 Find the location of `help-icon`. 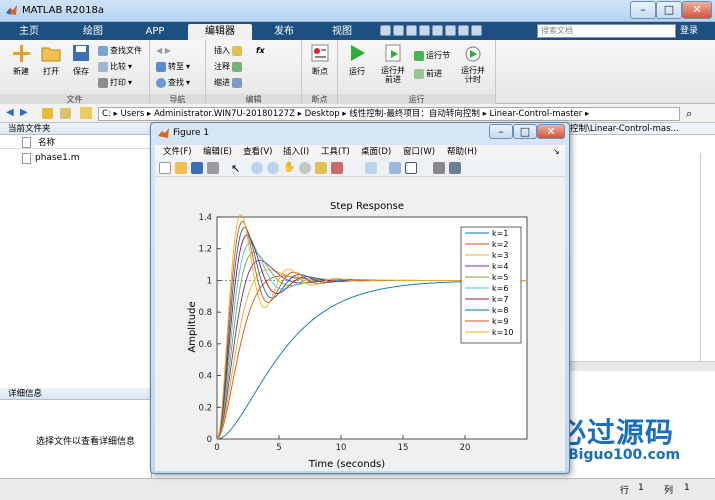

help-icon is located at coordinates (476, 30).